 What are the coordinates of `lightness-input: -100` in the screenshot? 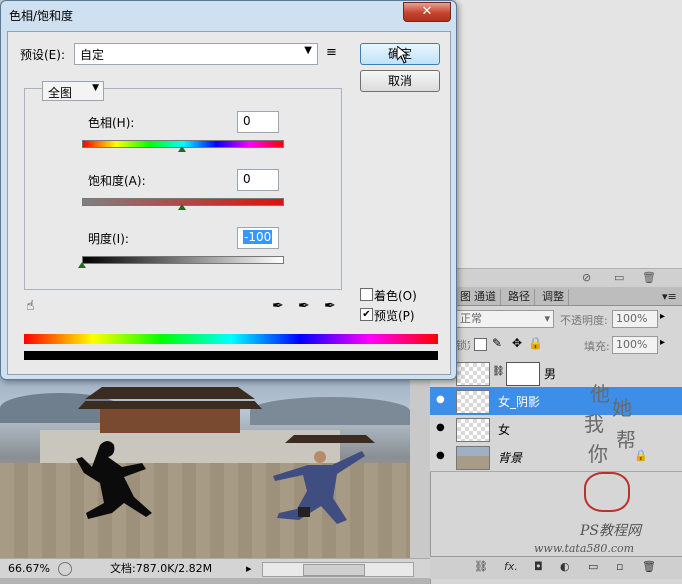 It's located at (258, 238).